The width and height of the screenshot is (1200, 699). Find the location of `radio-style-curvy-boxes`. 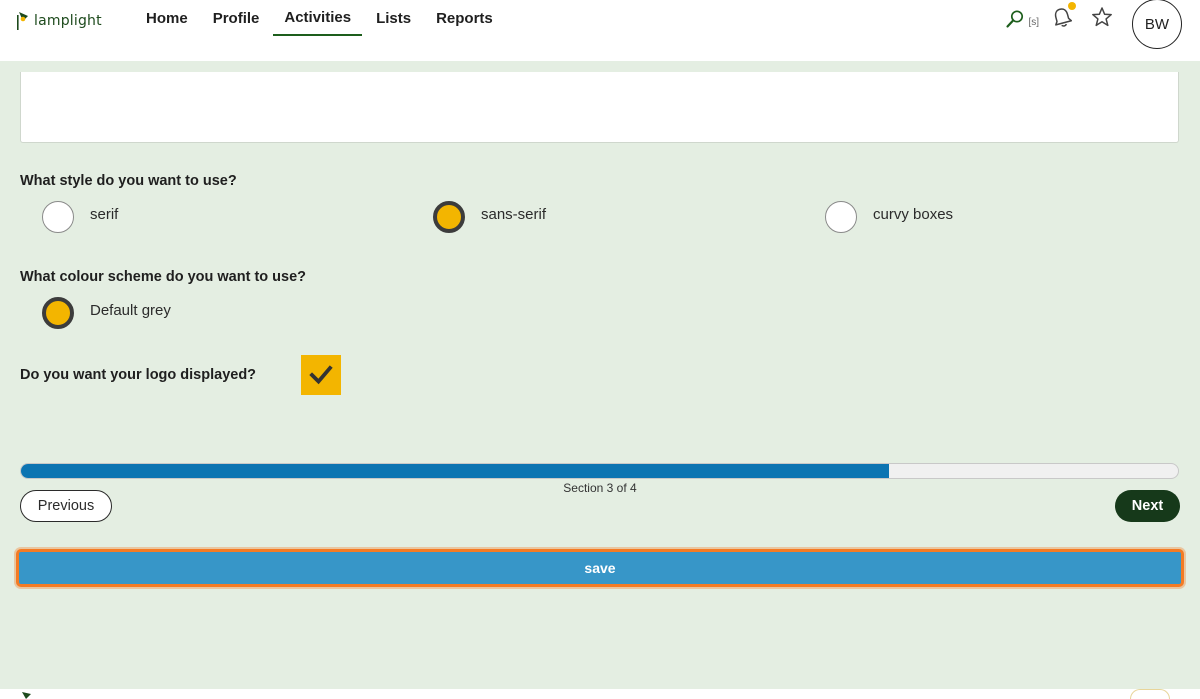

radio-style-curvy-boxes is located at coordinates (841, 217).